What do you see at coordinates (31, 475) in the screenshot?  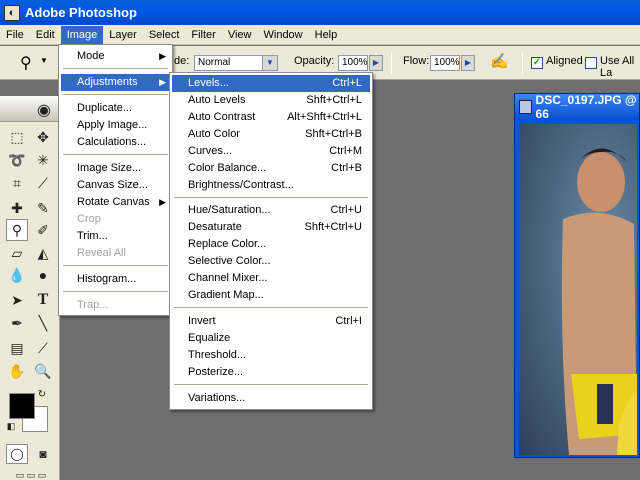 I see `screen-mode-icons: ▭ ▭ ▭` at bounding box center [31, 475].